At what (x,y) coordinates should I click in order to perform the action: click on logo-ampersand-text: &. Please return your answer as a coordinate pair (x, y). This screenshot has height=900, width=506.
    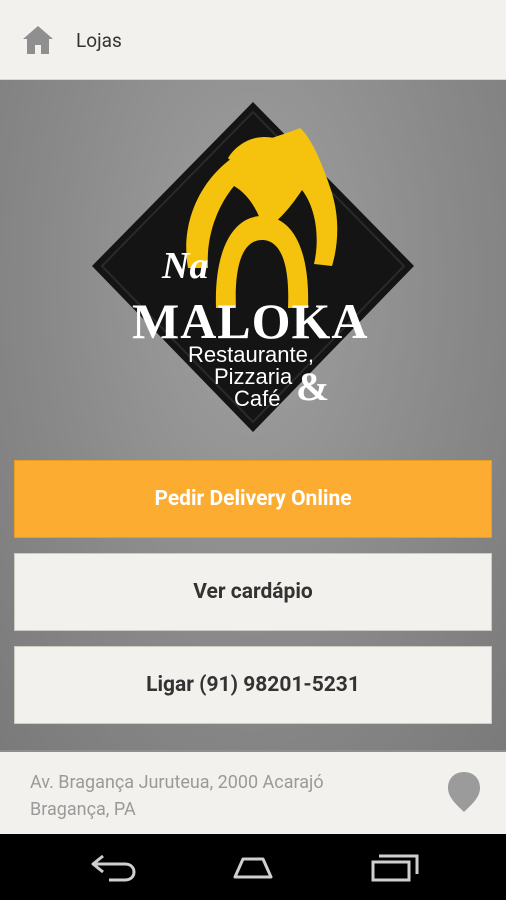
    Looking at the image, I should click on (312, 386).